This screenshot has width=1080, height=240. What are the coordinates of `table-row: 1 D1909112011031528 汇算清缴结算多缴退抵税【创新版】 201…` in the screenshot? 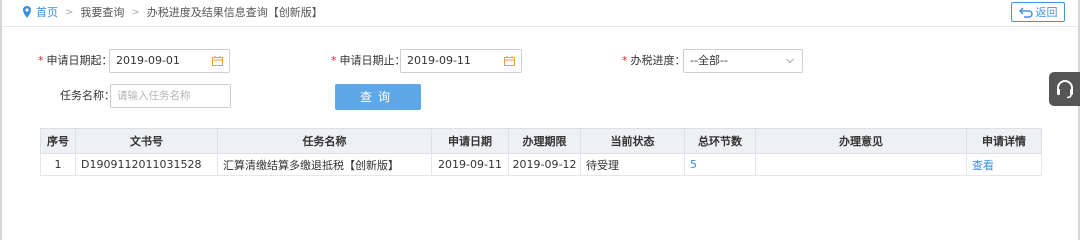 It's located at (541, 164).